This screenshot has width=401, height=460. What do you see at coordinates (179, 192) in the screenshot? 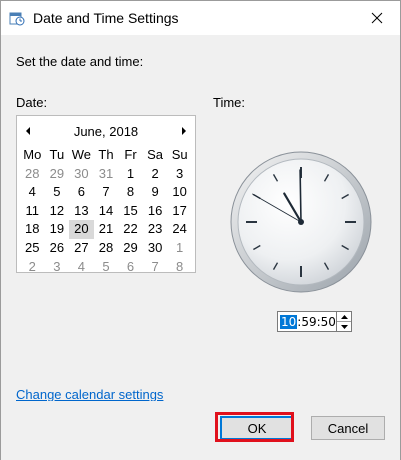
I see `calendar-day: 10` at bounding box center [179, 192].